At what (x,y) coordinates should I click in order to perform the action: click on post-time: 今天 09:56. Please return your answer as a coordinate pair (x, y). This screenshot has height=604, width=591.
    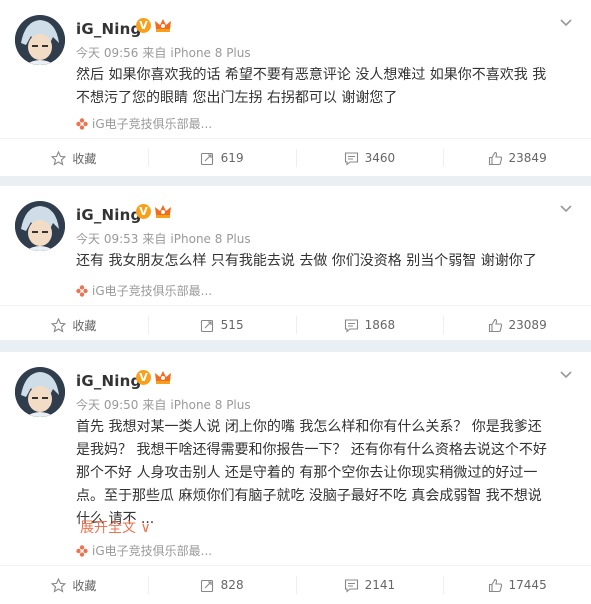
    Looking at the image, I should click on (107, 53).